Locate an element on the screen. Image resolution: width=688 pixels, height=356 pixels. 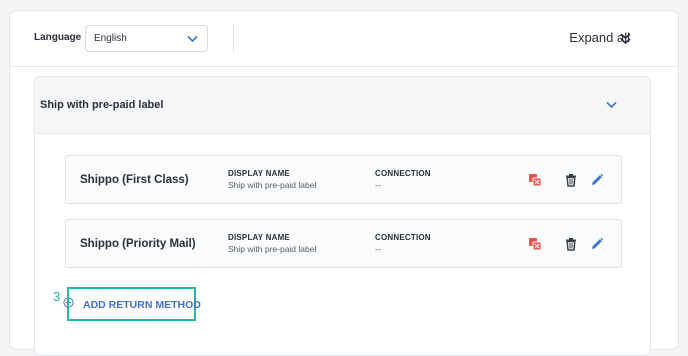
method-name: Shippo (Priority Mail) is located at coordinates (138, 244).